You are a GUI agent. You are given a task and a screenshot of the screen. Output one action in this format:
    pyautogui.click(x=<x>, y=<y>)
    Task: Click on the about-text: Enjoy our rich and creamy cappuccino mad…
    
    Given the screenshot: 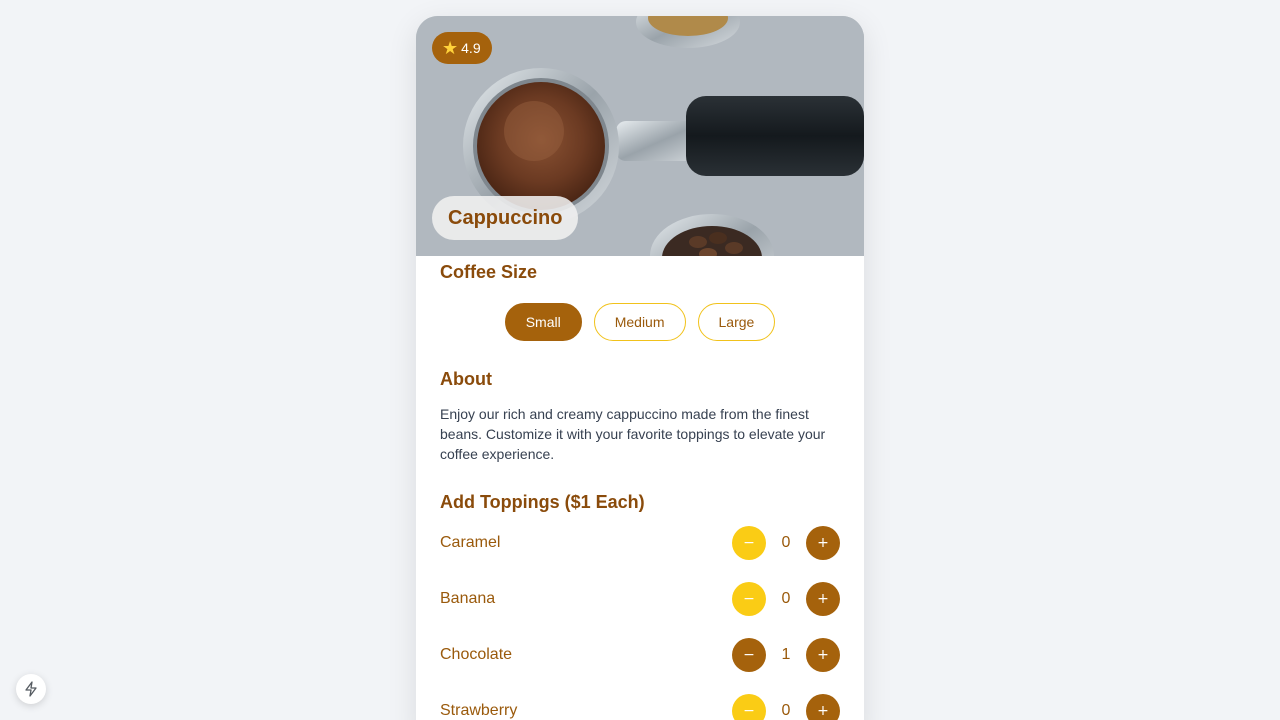 What is the action you would take?
    pyautogui.click(x=633, y=434)
    